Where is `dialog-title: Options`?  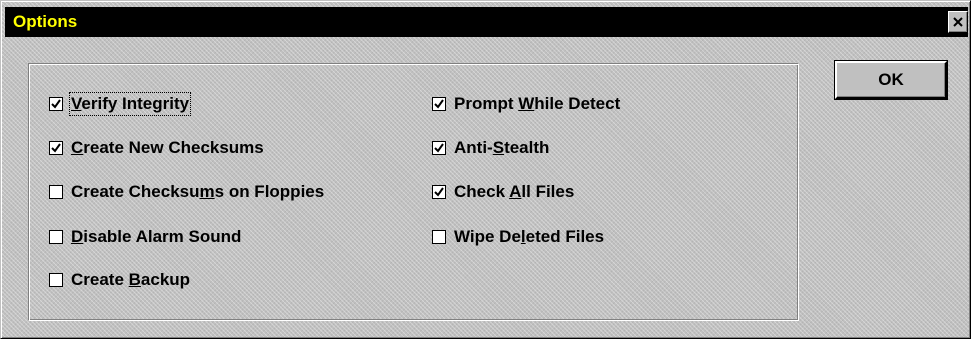 dialog-title: Options is located at coordinates (45, 21).